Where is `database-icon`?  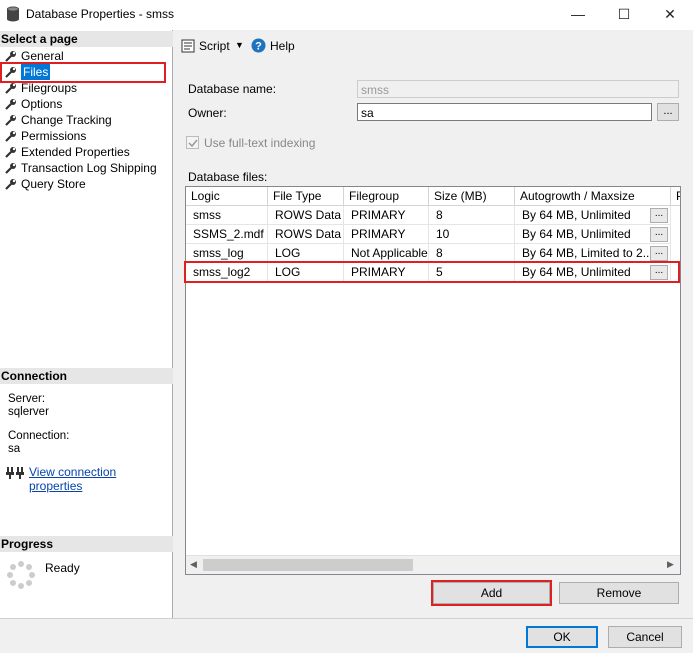 database-icon is located at coordinates (13, 14).